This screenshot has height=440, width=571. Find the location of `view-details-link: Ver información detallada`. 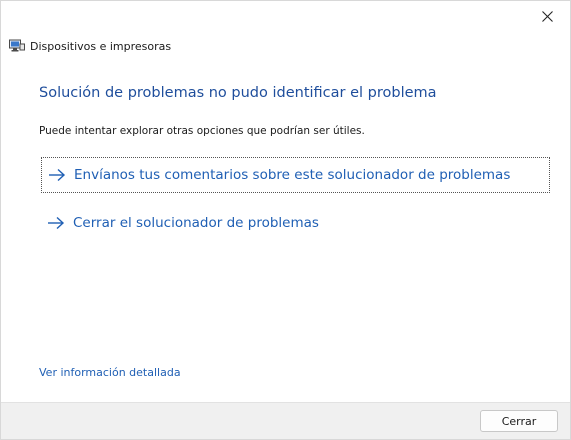

view-details-link: Ver información detallada is located at coordinates (110, 372).